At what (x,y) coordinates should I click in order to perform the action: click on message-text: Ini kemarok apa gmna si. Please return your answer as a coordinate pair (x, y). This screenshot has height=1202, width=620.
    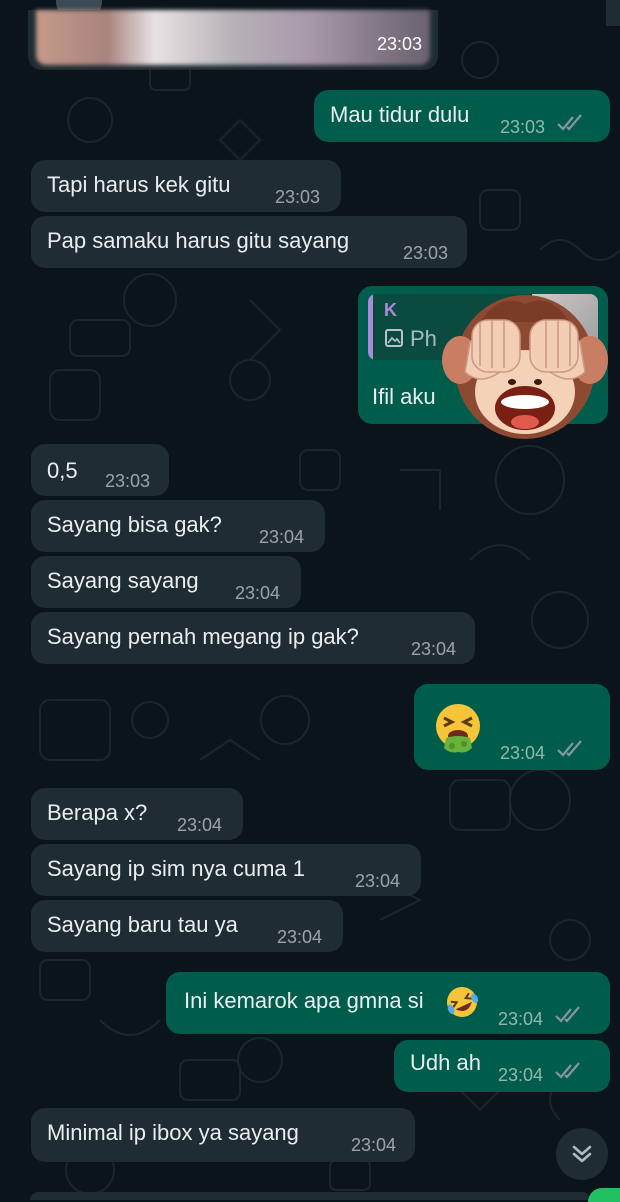
    Looking at the image, I should click on (304, 1000).